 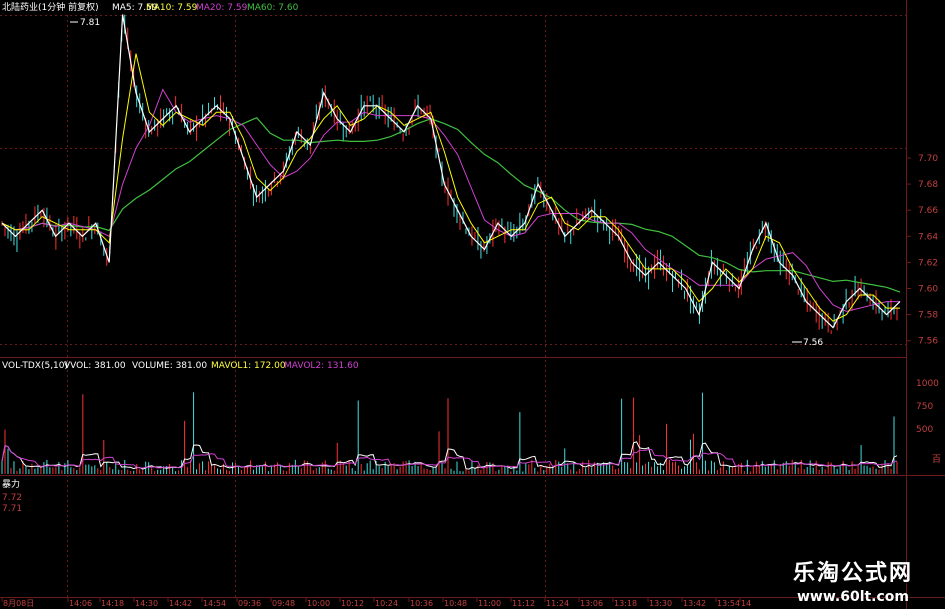 What do you see at coordinates (449, 433) in the screenshot?
I see `volume-bars` at bounding box center [449, 433].